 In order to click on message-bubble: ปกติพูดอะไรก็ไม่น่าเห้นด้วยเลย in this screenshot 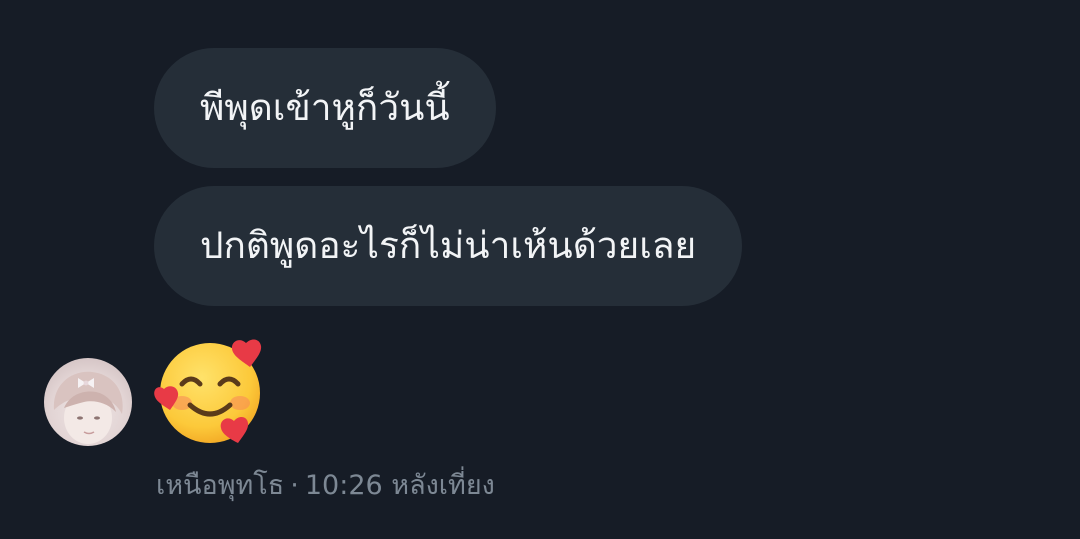, I will do `click(448, 246)`.